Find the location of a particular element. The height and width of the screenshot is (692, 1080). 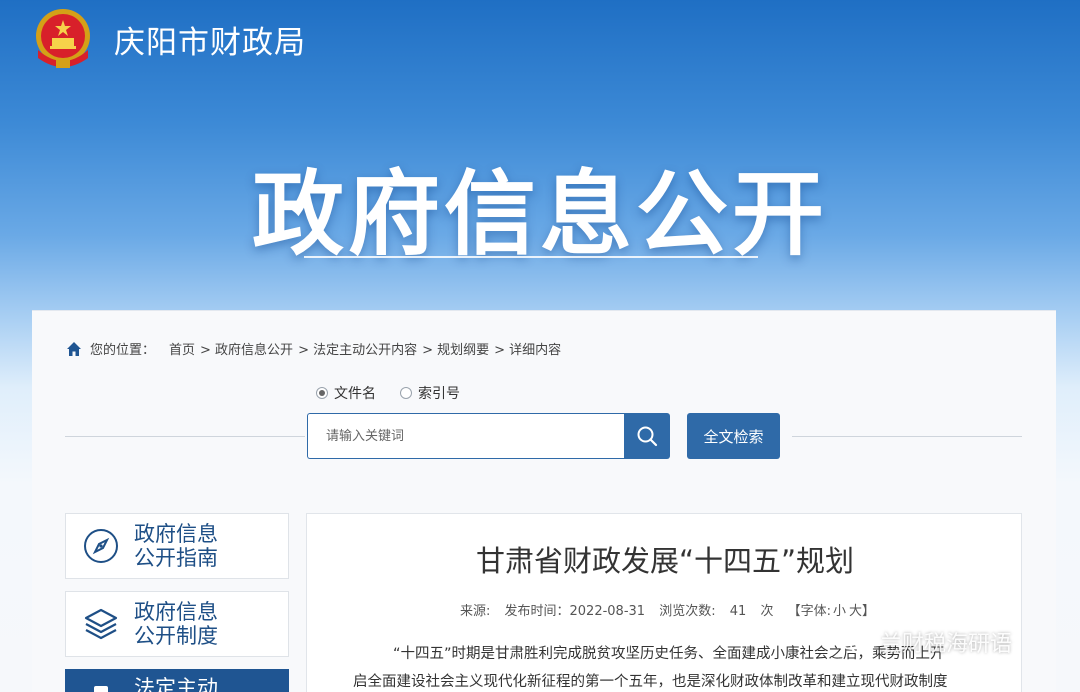

divider-right is located at coordinates (907, 436).